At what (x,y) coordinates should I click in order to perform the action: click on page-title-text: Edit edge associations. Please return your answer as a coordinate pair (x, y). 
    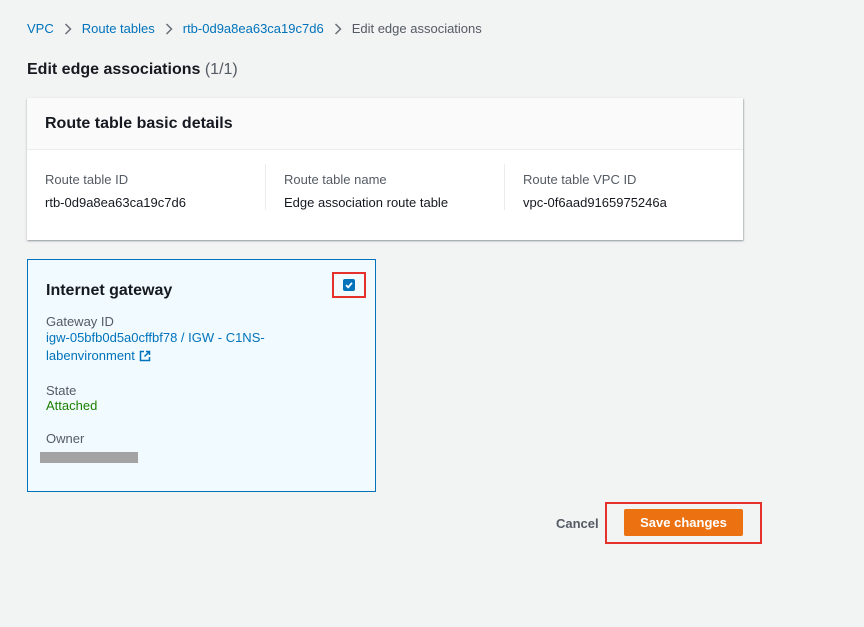
    Looking at the image, I should click on (114, 69).